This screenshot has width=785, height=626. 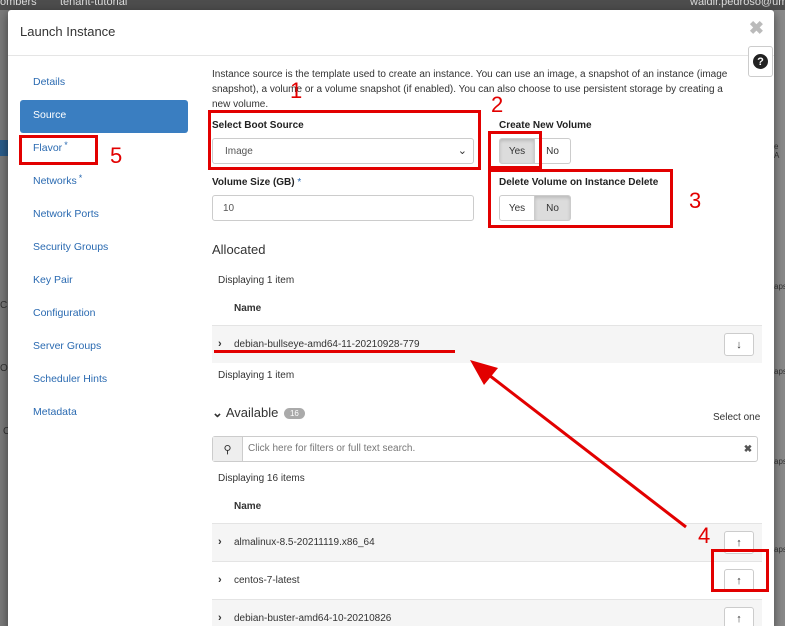 What do you see at coordinates (578, 444) in the screenshot?
I see `annotation-arrow` at bounding box center [578, 444].